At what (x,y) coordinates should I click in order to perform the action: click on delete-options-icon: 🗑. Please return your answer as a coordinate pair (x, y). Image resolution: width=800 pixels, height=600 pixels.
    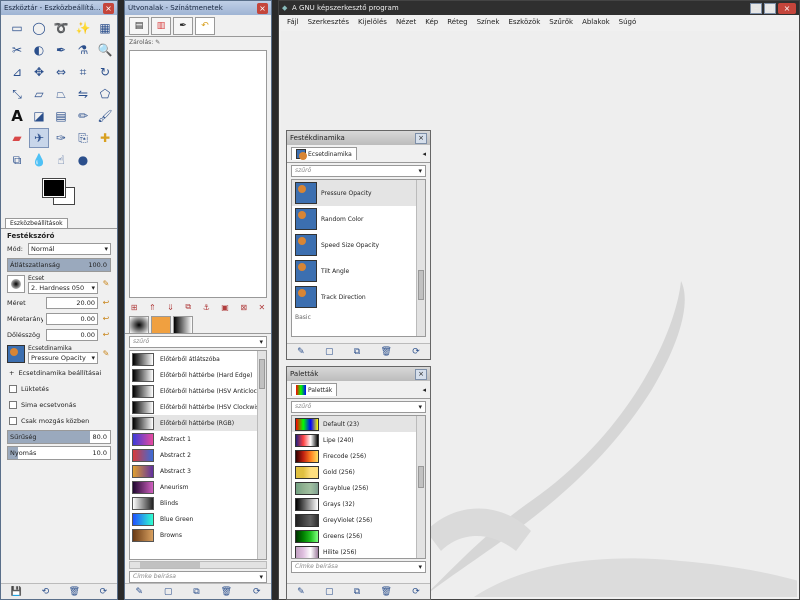
    Looking at the image, I should click on (74, 592).